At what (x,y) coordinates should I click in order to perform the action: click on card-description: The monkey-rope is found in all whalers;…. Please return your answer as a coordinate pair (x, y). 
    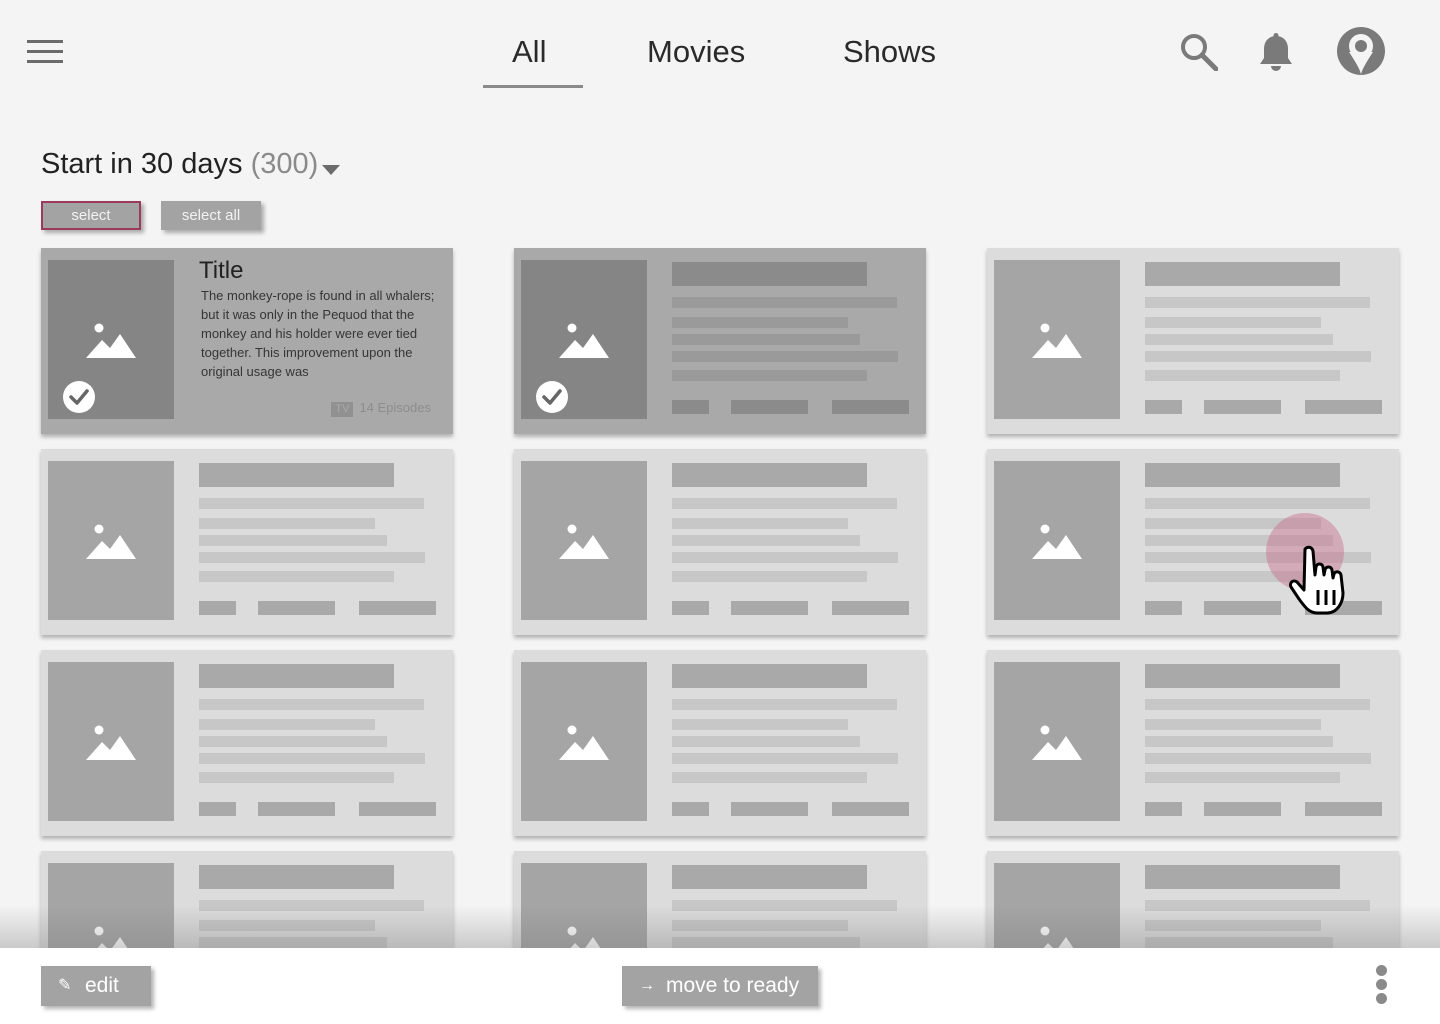
    Looking at the image, I should click on (318, 333).